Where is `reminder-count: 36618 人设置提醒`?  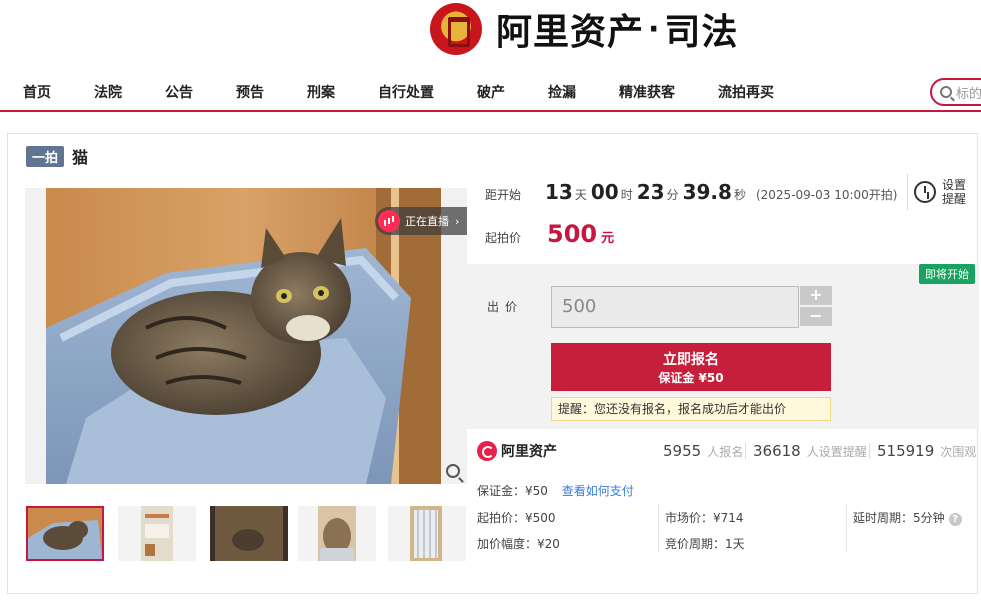 reminder-count: 36618 人设置提醒 is located at coordinates (810, 451).